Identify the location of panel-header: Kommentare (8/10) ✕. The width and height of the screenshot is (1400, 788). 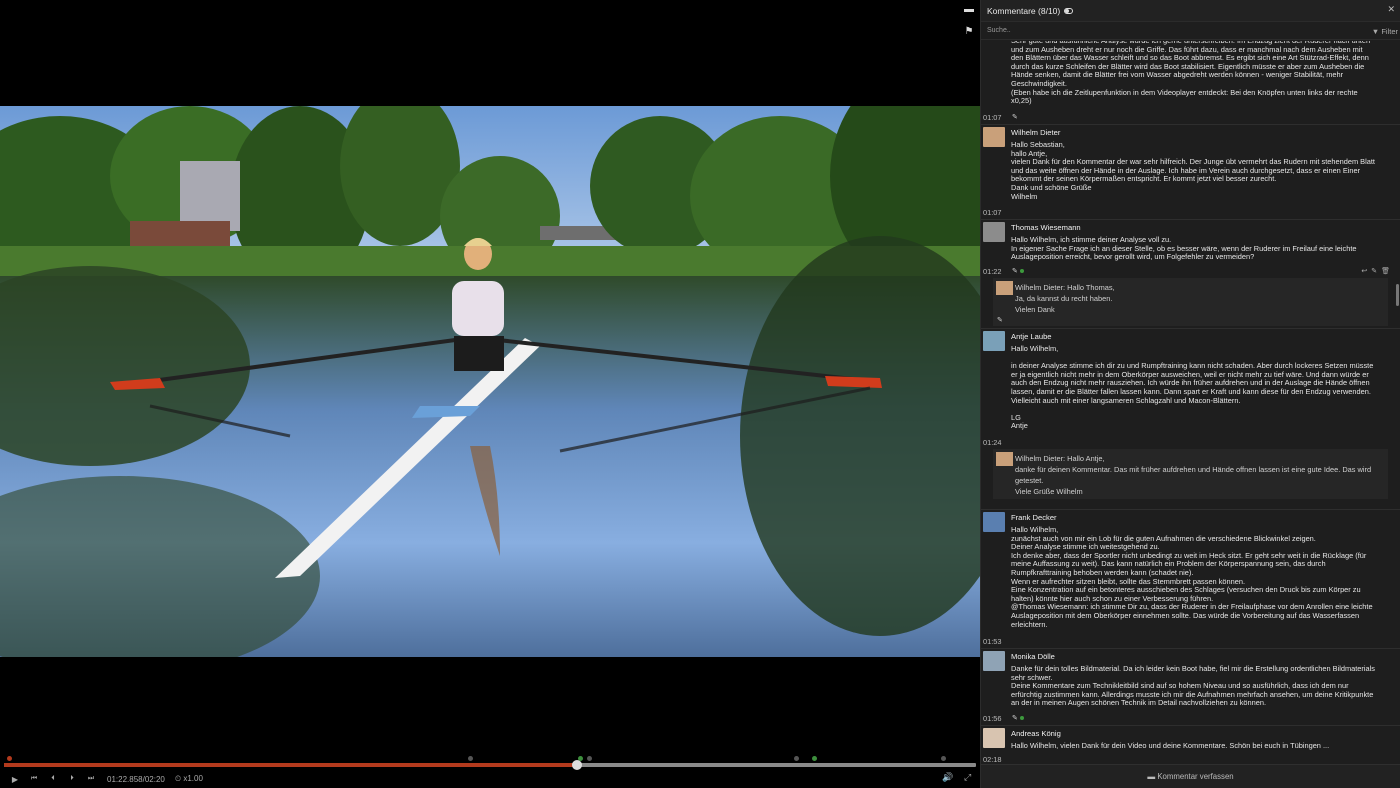
(1190, 11).